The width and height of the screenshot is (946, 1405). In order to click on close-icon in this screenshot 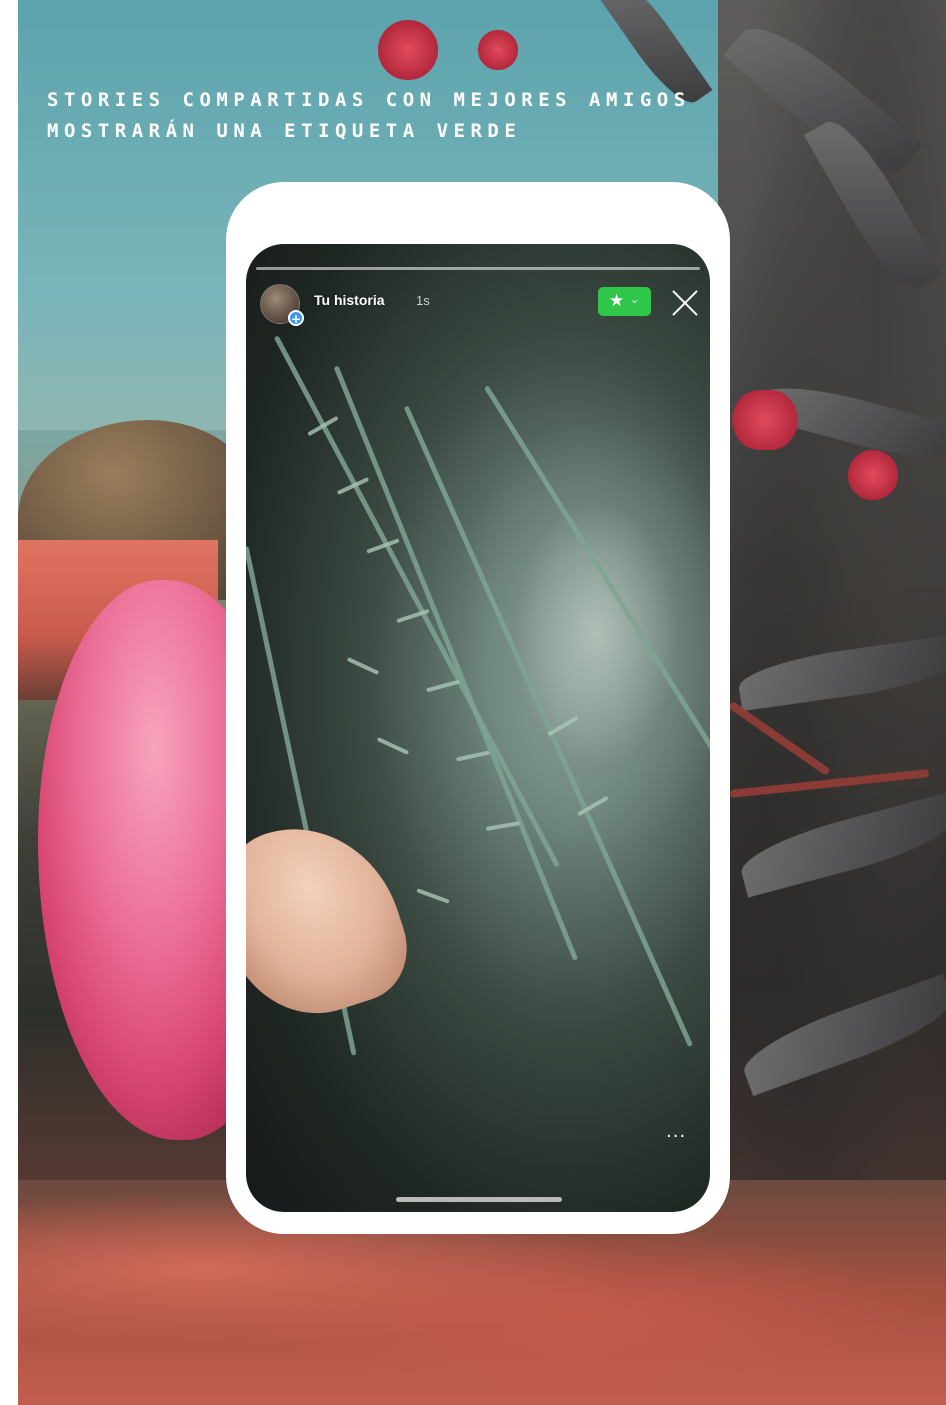, I will do `click(685, 303)`.